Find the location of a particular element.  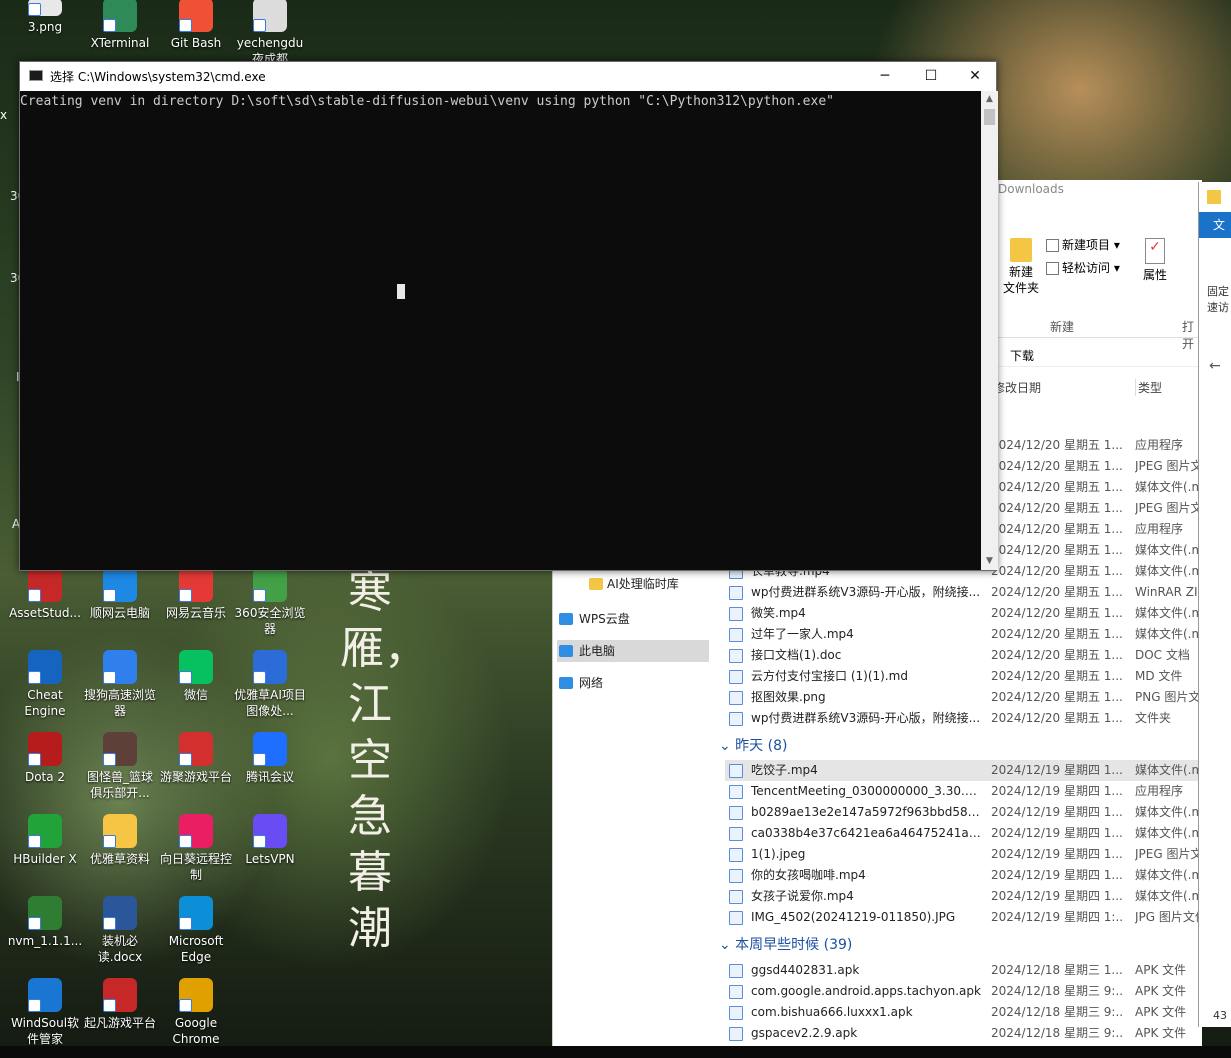

console-scrollbar: ▲ ▼ is located at coordinates (989, 330).